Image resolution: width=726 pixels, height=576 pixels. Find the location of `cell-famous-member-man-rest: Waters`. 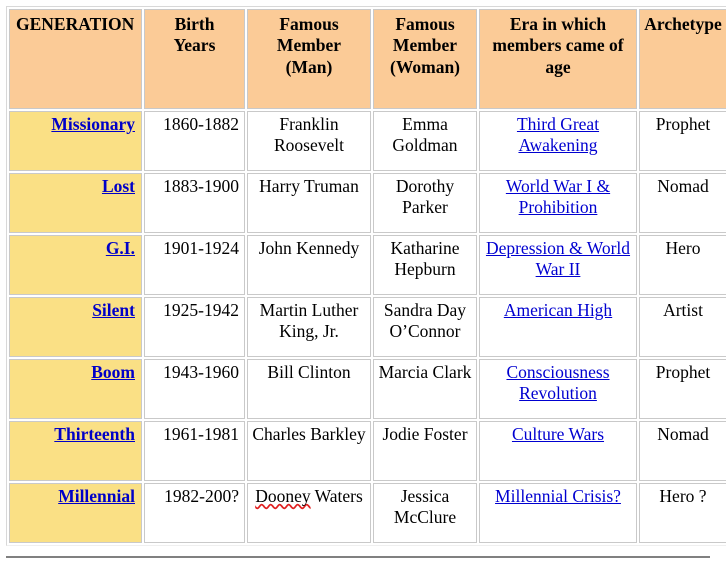

cell-famous-member-man-rest: Waters is located at coordinates (336, 496).